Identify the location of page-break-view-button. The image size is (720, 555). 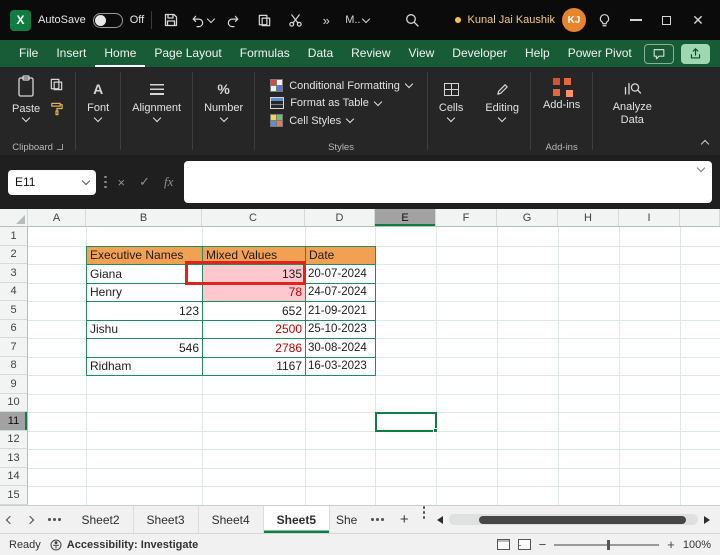
(524, 544).